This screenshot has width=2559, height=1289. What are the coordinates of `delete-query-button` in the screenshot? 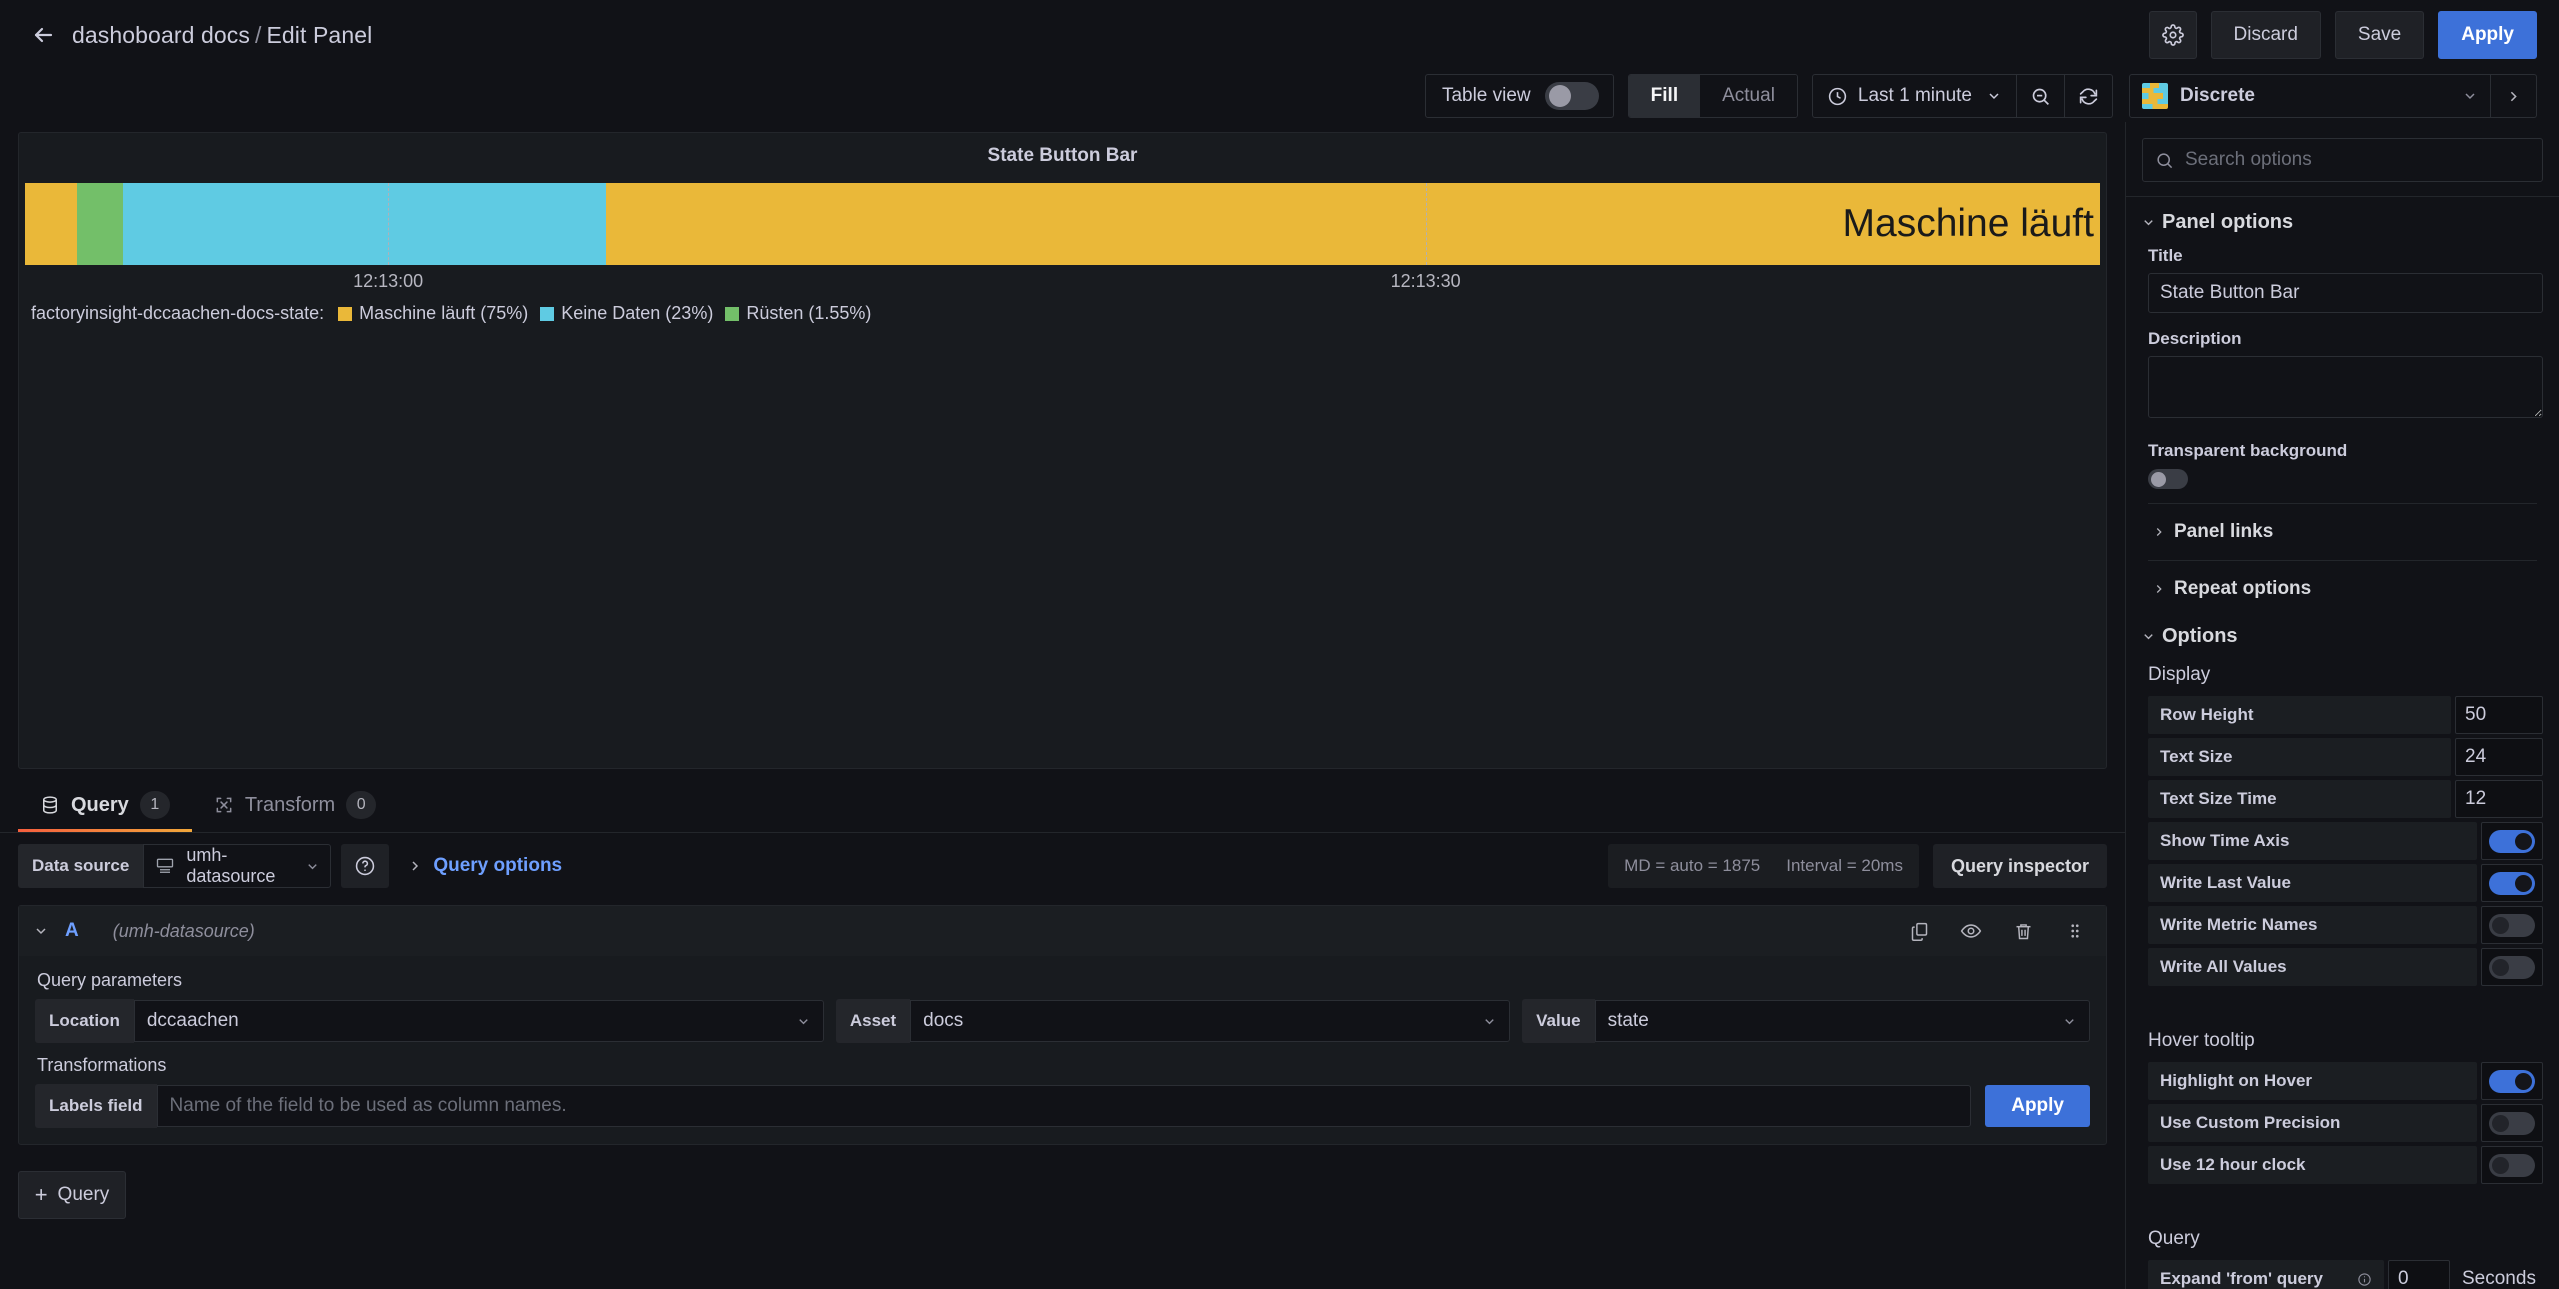 It's located at (2023, 931).